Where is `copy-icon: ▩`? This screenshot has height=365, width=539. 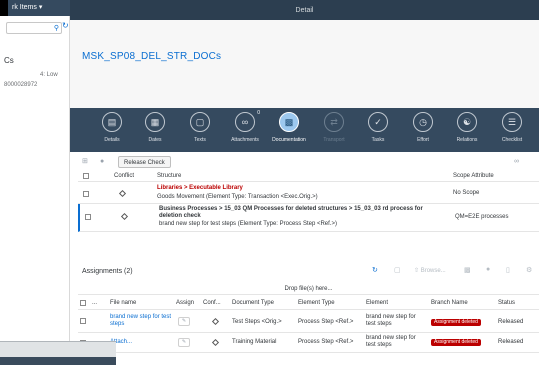
copy-icon: ▩ is located at coordinates (467, 270).